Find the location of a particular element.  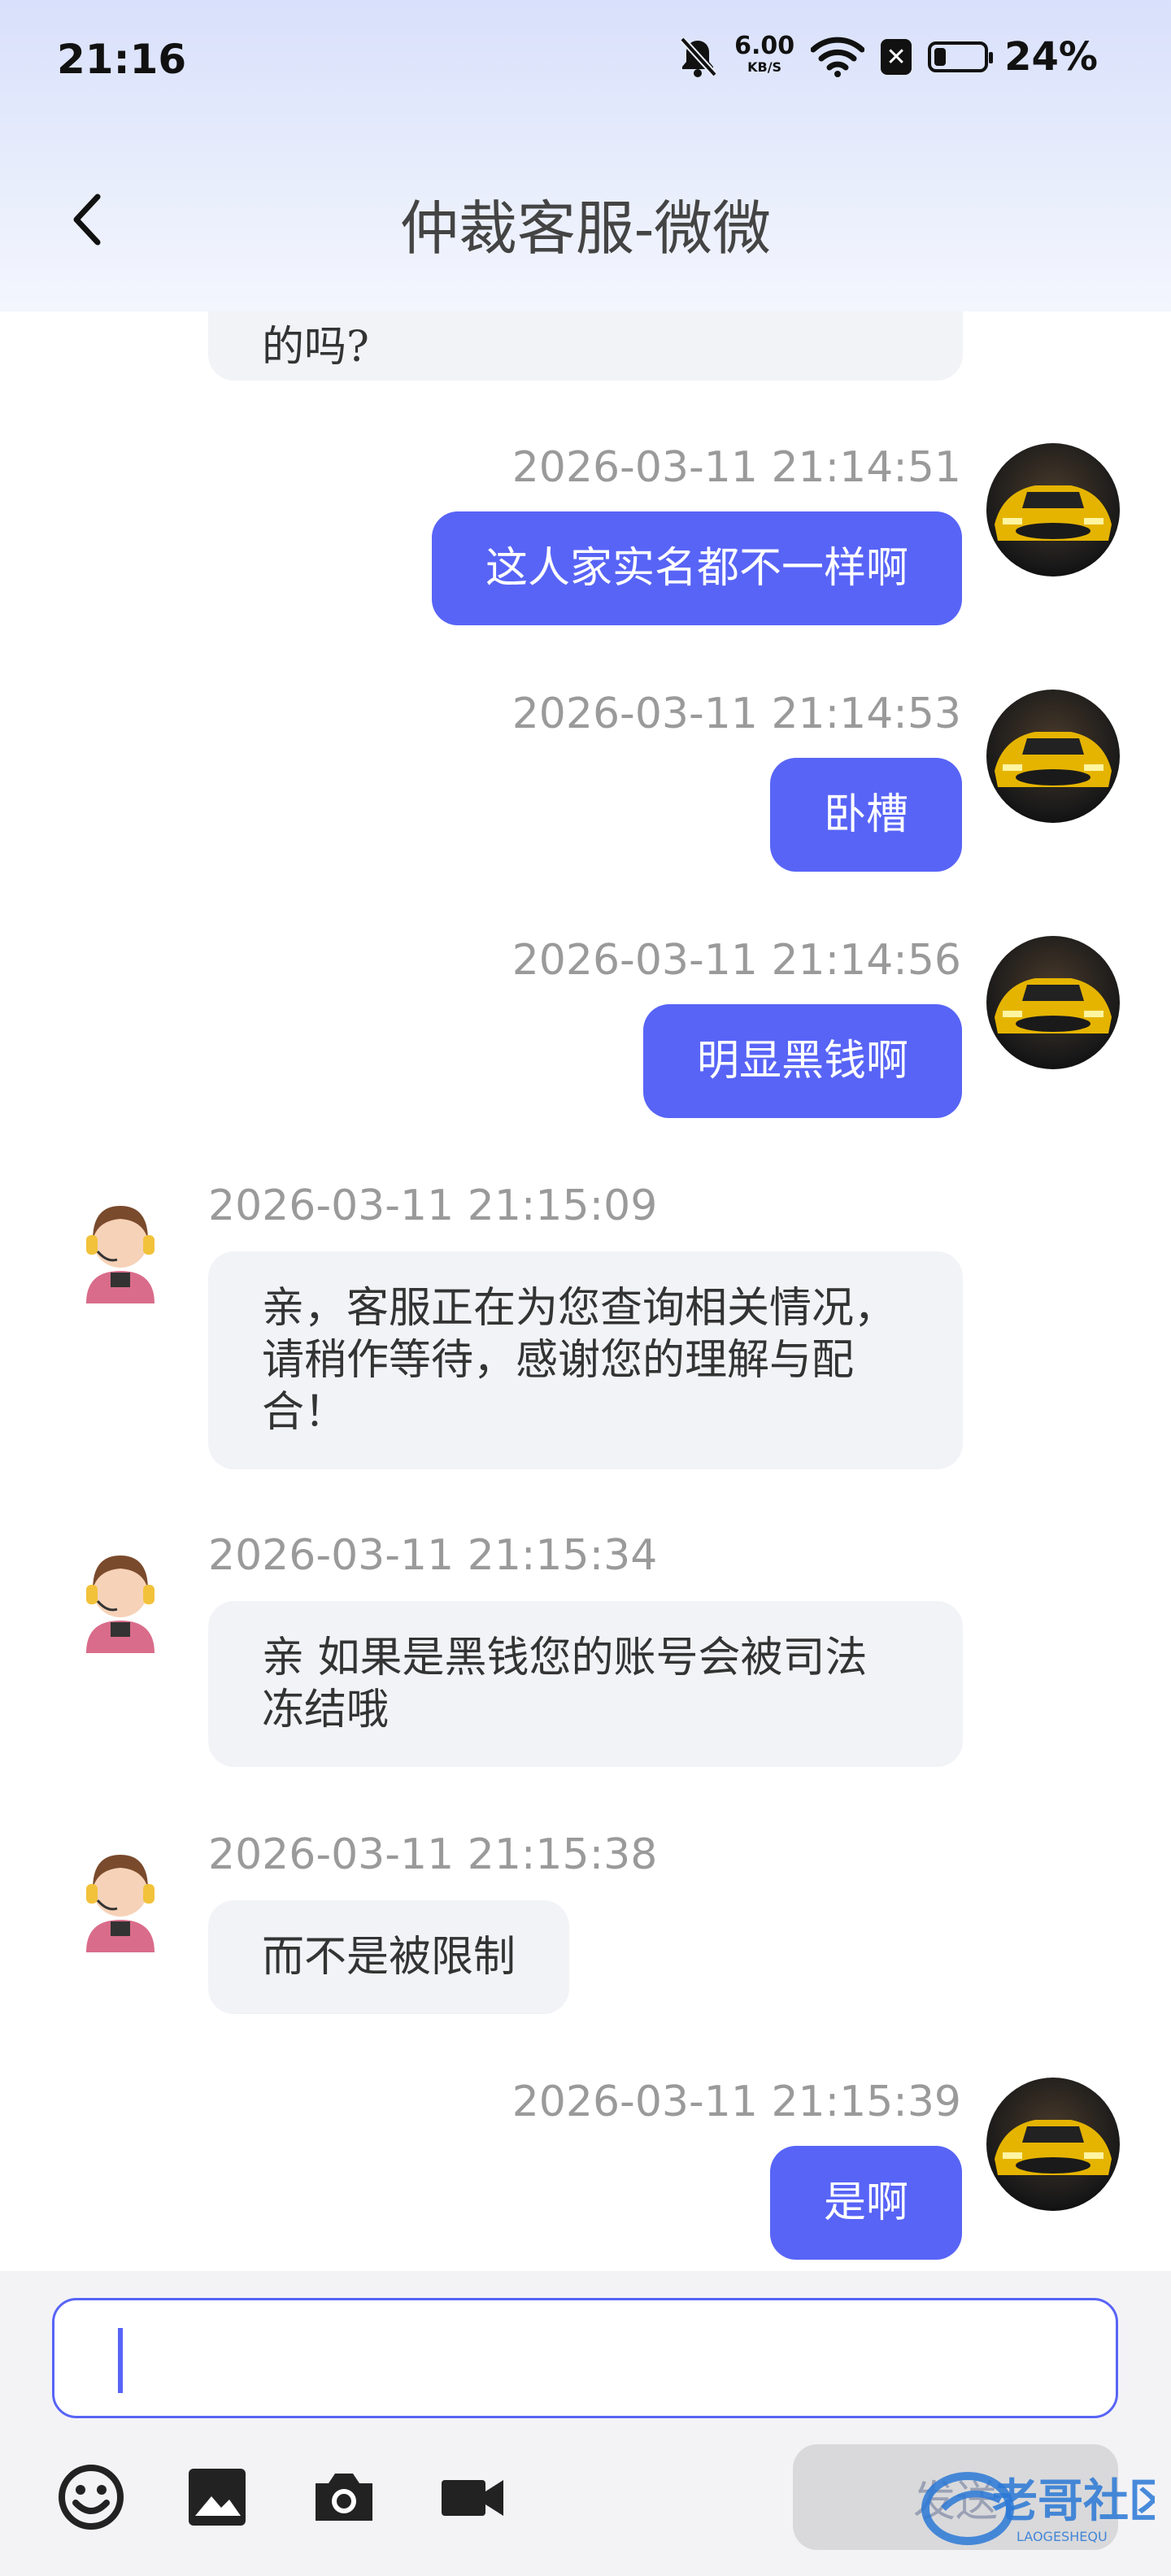

video-icon is located at coordinates (471, 2497).